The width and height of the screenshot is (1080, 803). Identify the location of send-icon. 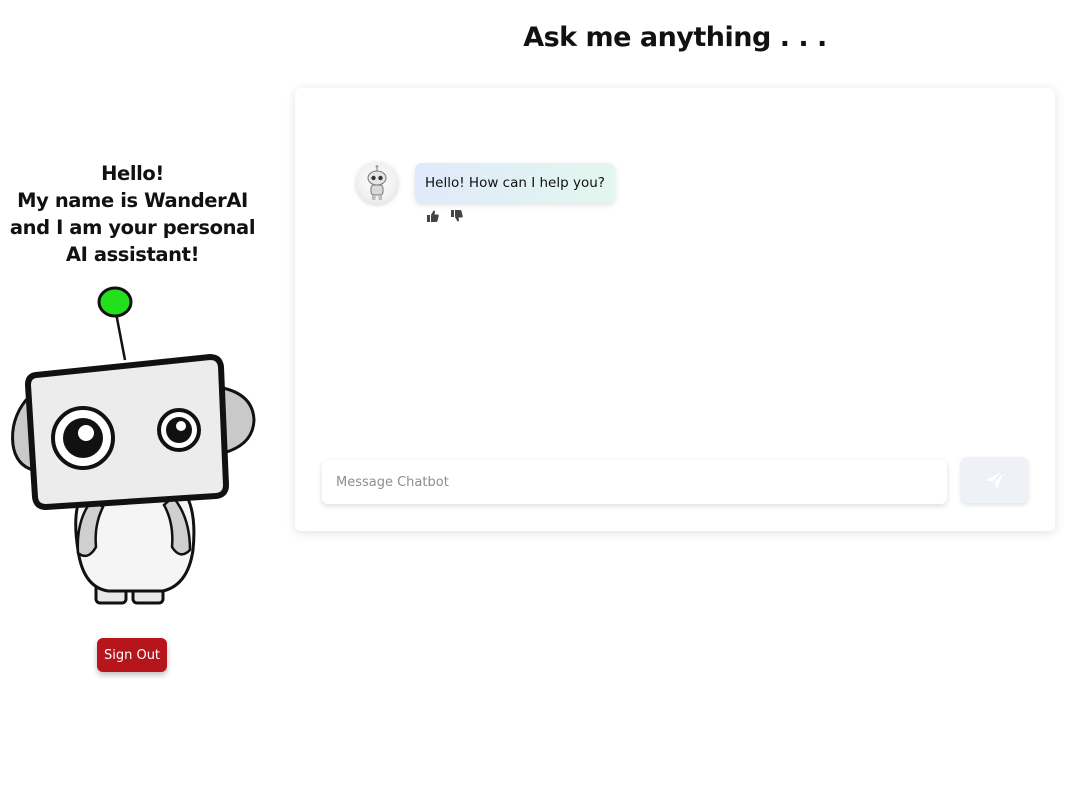
(994, 480).